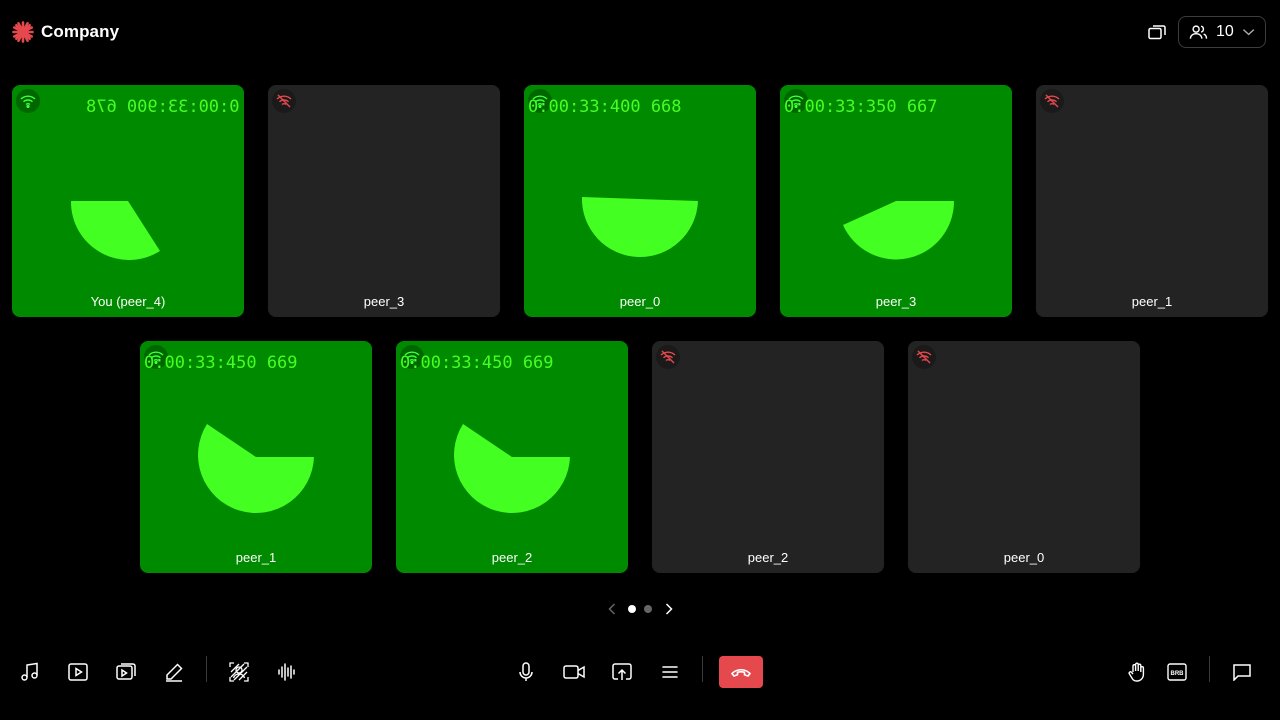 The width and height of the screenshot is (1280, 720). I want to click on leave-call-icon, so click(741, 672).